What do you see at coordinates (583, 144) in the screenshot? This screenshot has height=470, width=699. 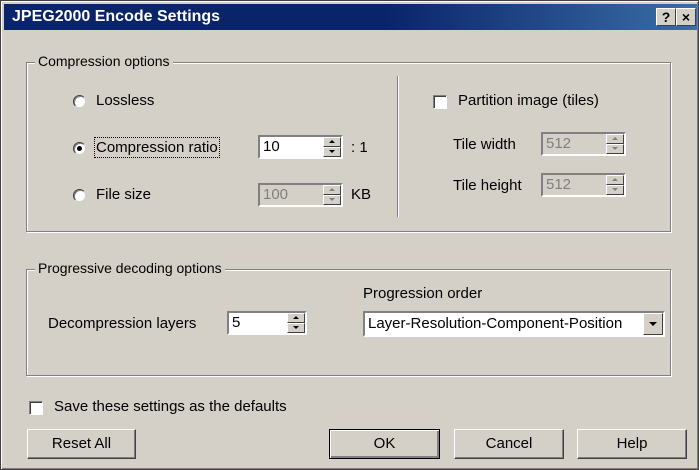 I see `tile-width-spinner: 512` at bounding box center [583, 144].